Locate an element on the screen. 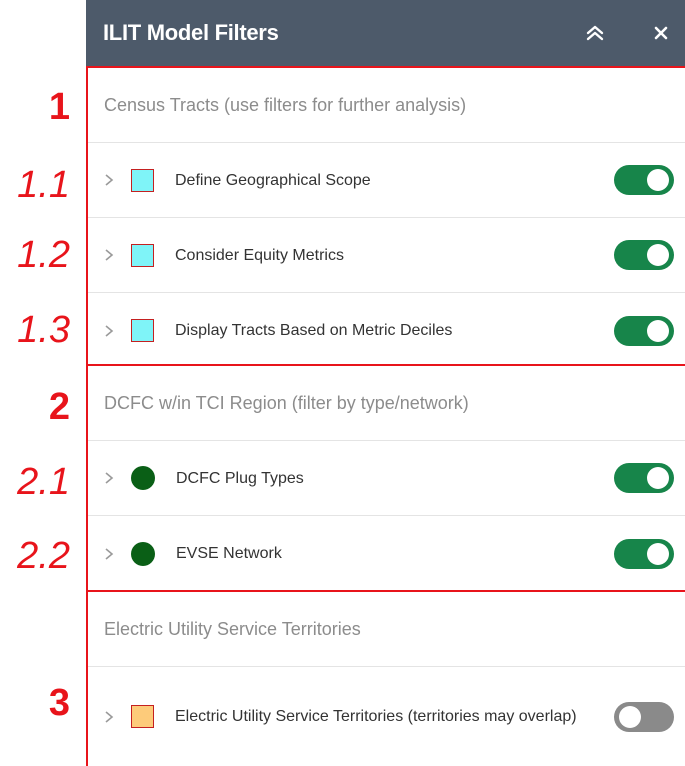 The height and width of the screenshot is (766, 685). collapse-button is located at coordinates (595, 33).